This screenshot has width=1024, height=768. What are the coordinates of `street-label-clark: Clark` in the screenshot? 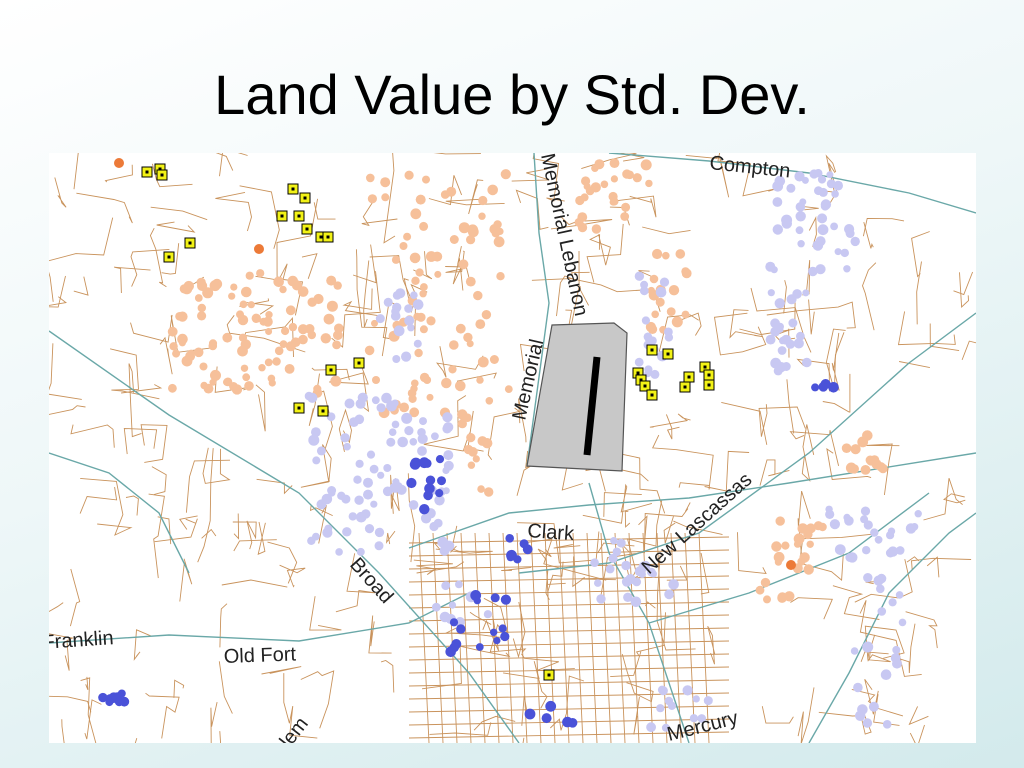 It's located at (551, 532).